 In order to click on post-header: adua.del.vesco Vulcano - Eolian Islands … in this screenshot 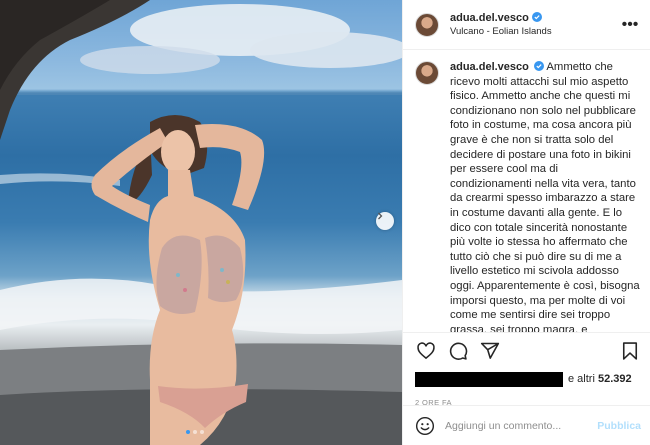, I will do `click(526, 25)`.